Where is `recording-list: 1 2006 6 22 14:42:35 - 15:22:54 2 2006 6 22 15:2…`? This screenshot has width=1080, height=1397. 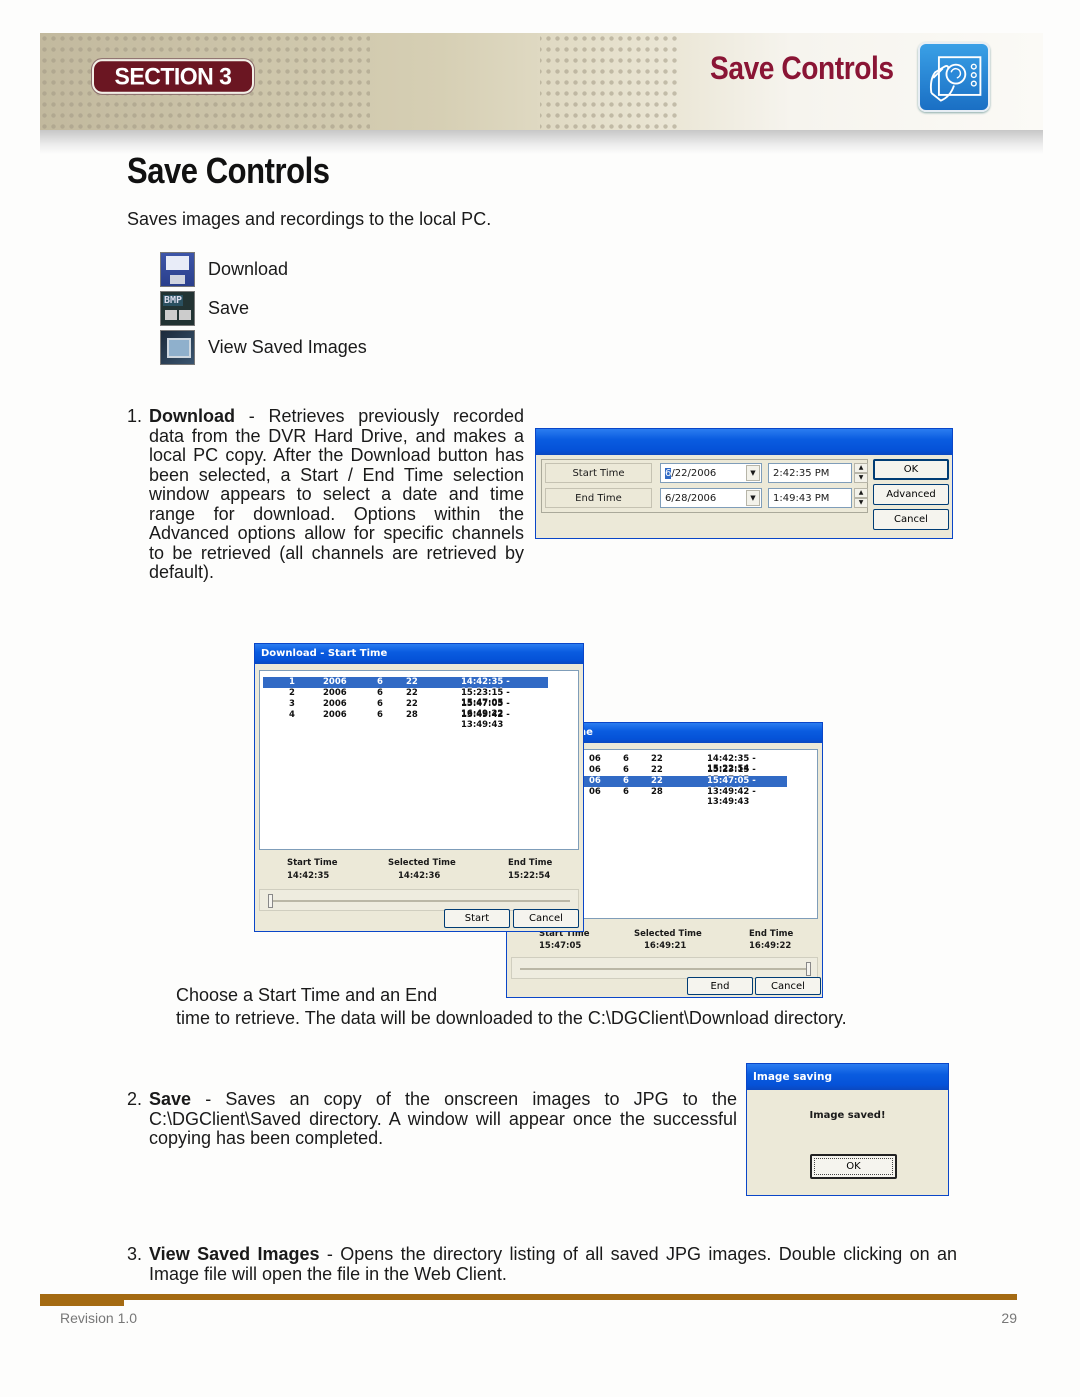 recording-list: 1 2006 6 22 14:42:35 - 15:22:54 2 2006 6 22 15:2… is located at coordinates (419, 760).